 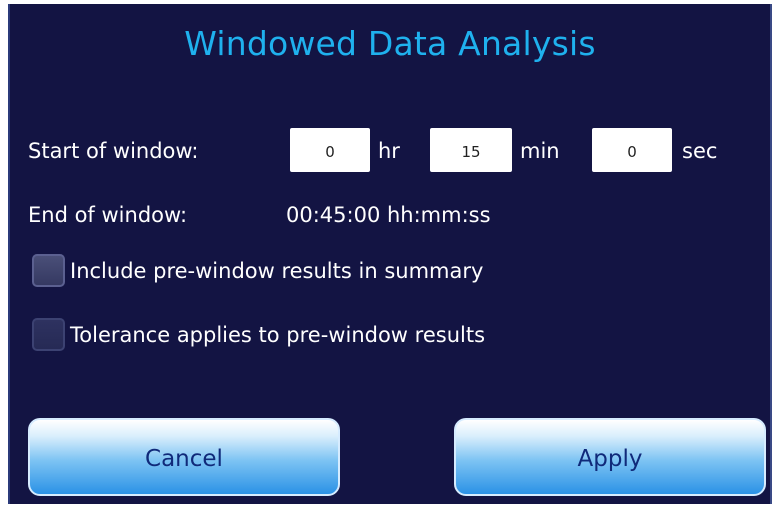 What do you see at coordinates (113, 151) in the screenshot?
I see `start-of-window-label: Start of window:` at bounding box center [113, 151].